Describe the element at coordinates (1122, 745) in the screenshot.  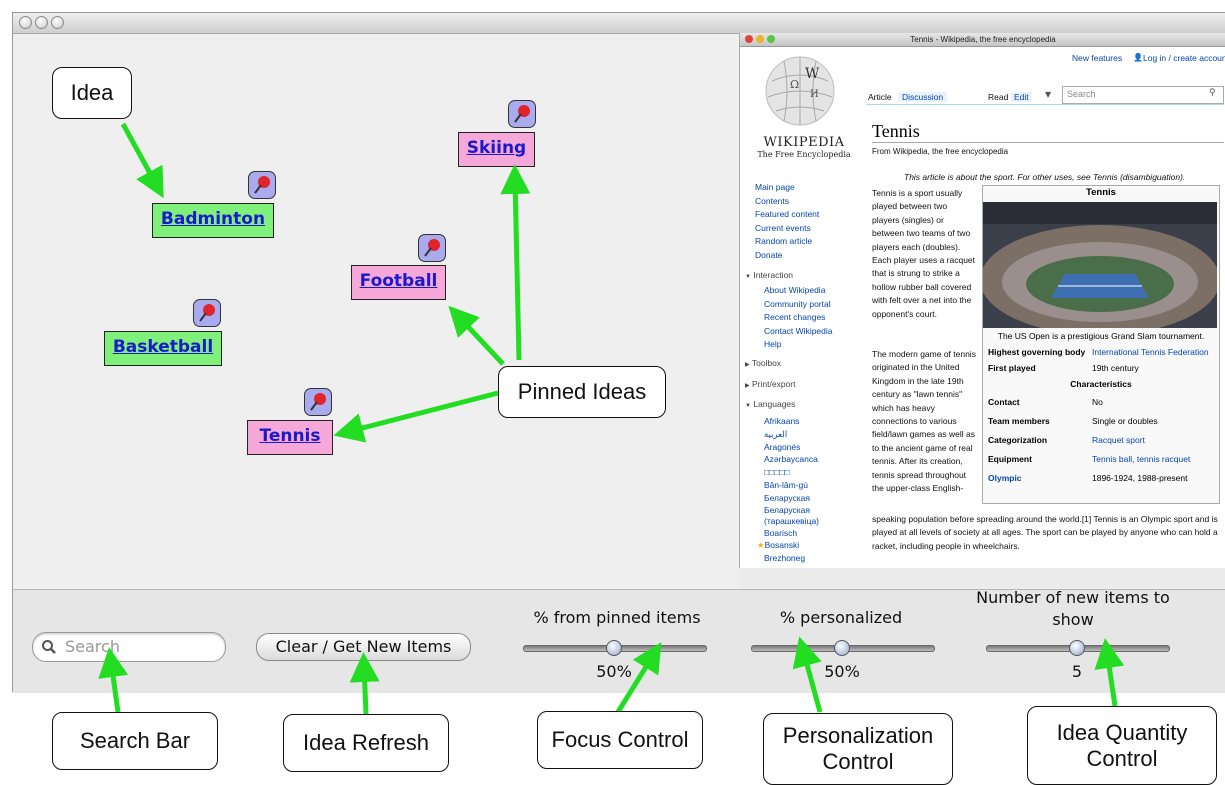
I see `callout-idea-quantity-control: Idea Quantity Control` at that location.